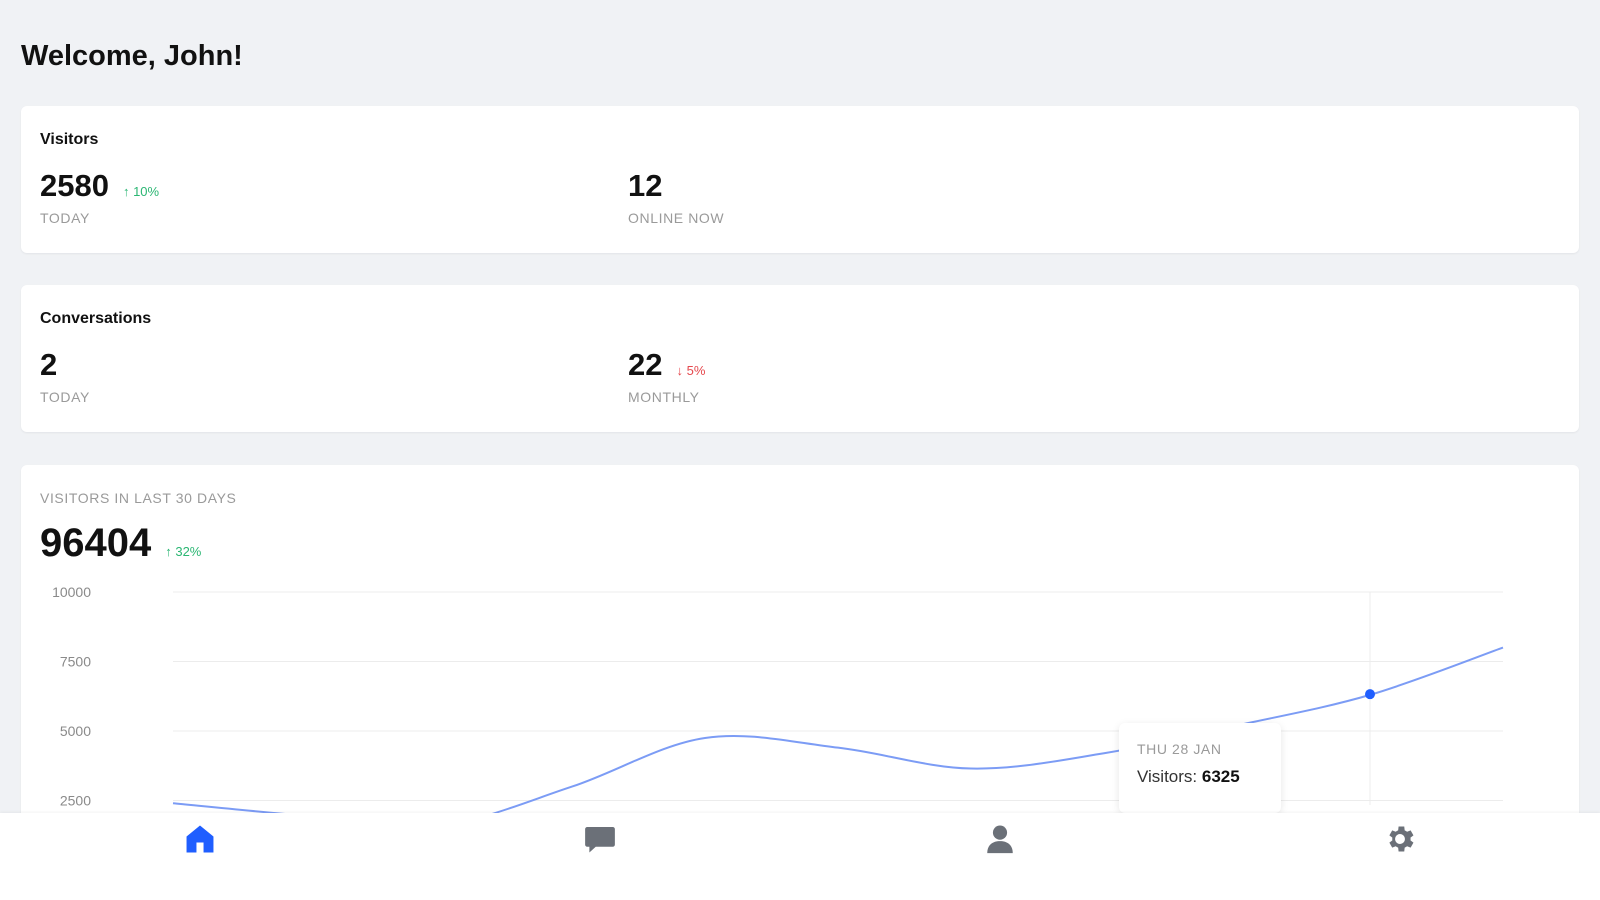  I want to click on conversations-monthly-change: ↓ 5%, so click(691, 370).